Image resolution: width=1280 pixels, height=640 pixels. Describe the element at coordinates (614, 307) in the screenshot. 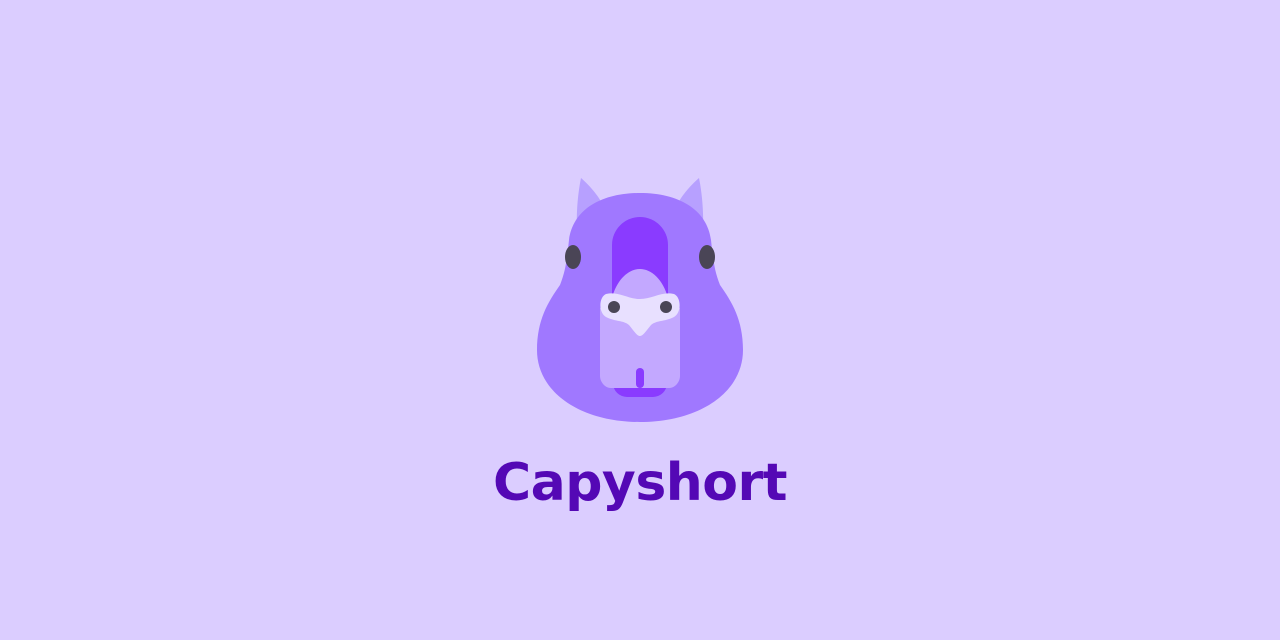

I see `left-nostril` at that location.